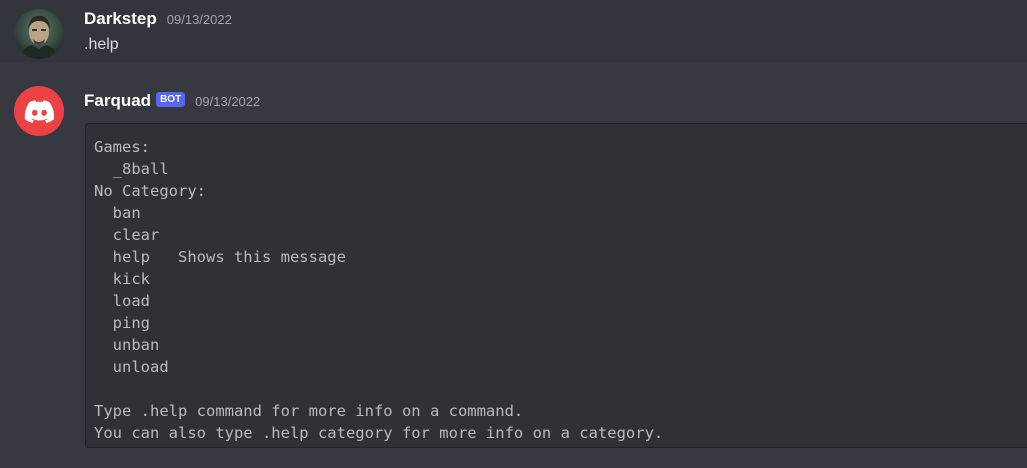 This screenshot has height=468, width=1027. What do you see at coordinates (39, 37) in the screenshot?
I see `user-portrait-icon` at bounding box center [39, 37].